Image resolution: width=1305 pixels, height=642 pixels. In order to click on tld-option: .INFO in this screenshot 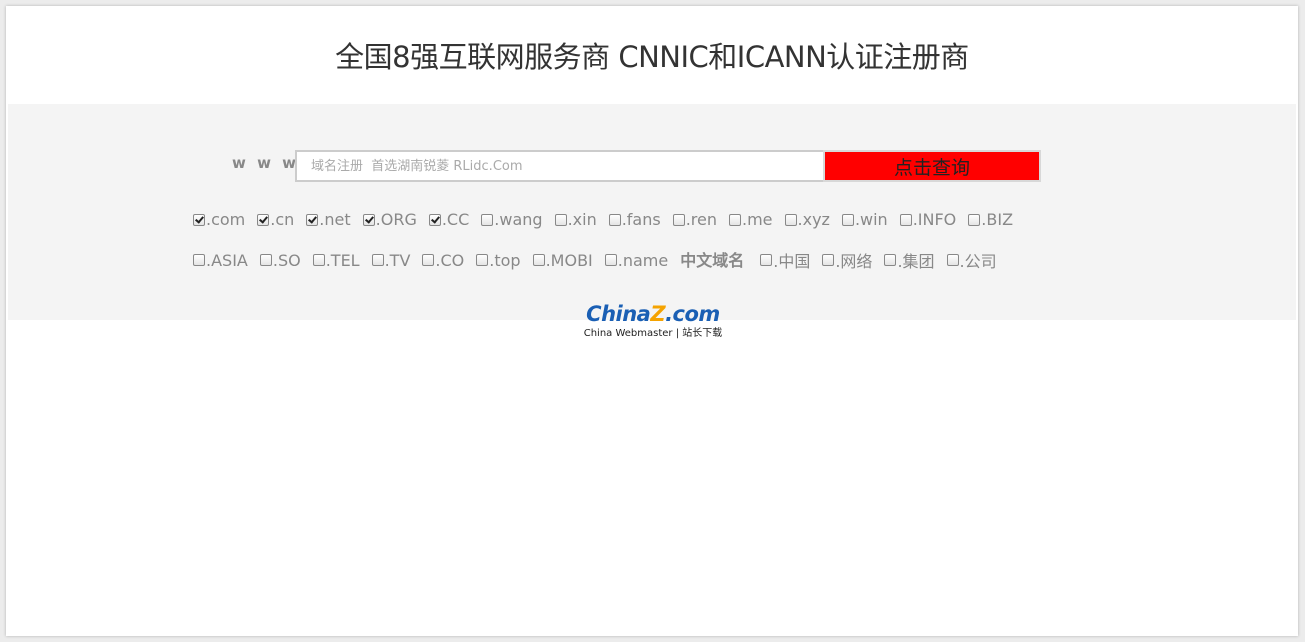, I will do `click(928, 219)`.